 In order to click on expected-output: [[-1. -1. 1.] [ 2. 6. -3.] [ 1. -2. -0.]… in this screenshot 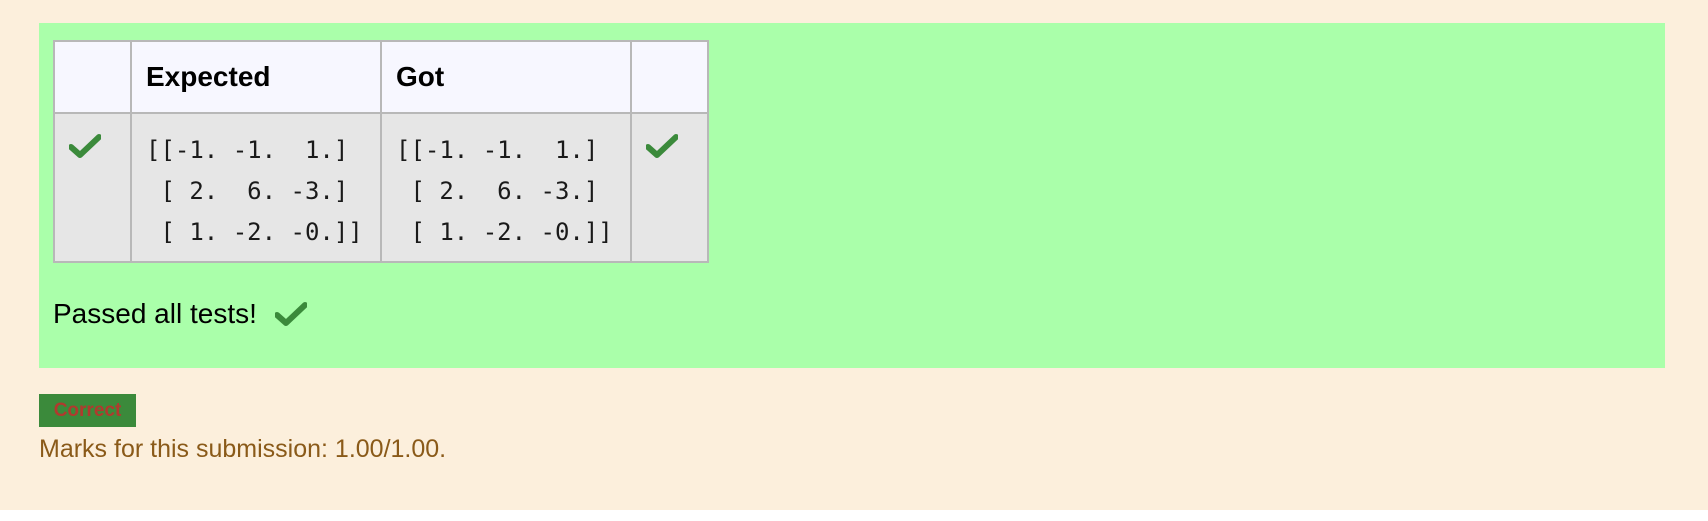, I will do `click(254, 191)`.